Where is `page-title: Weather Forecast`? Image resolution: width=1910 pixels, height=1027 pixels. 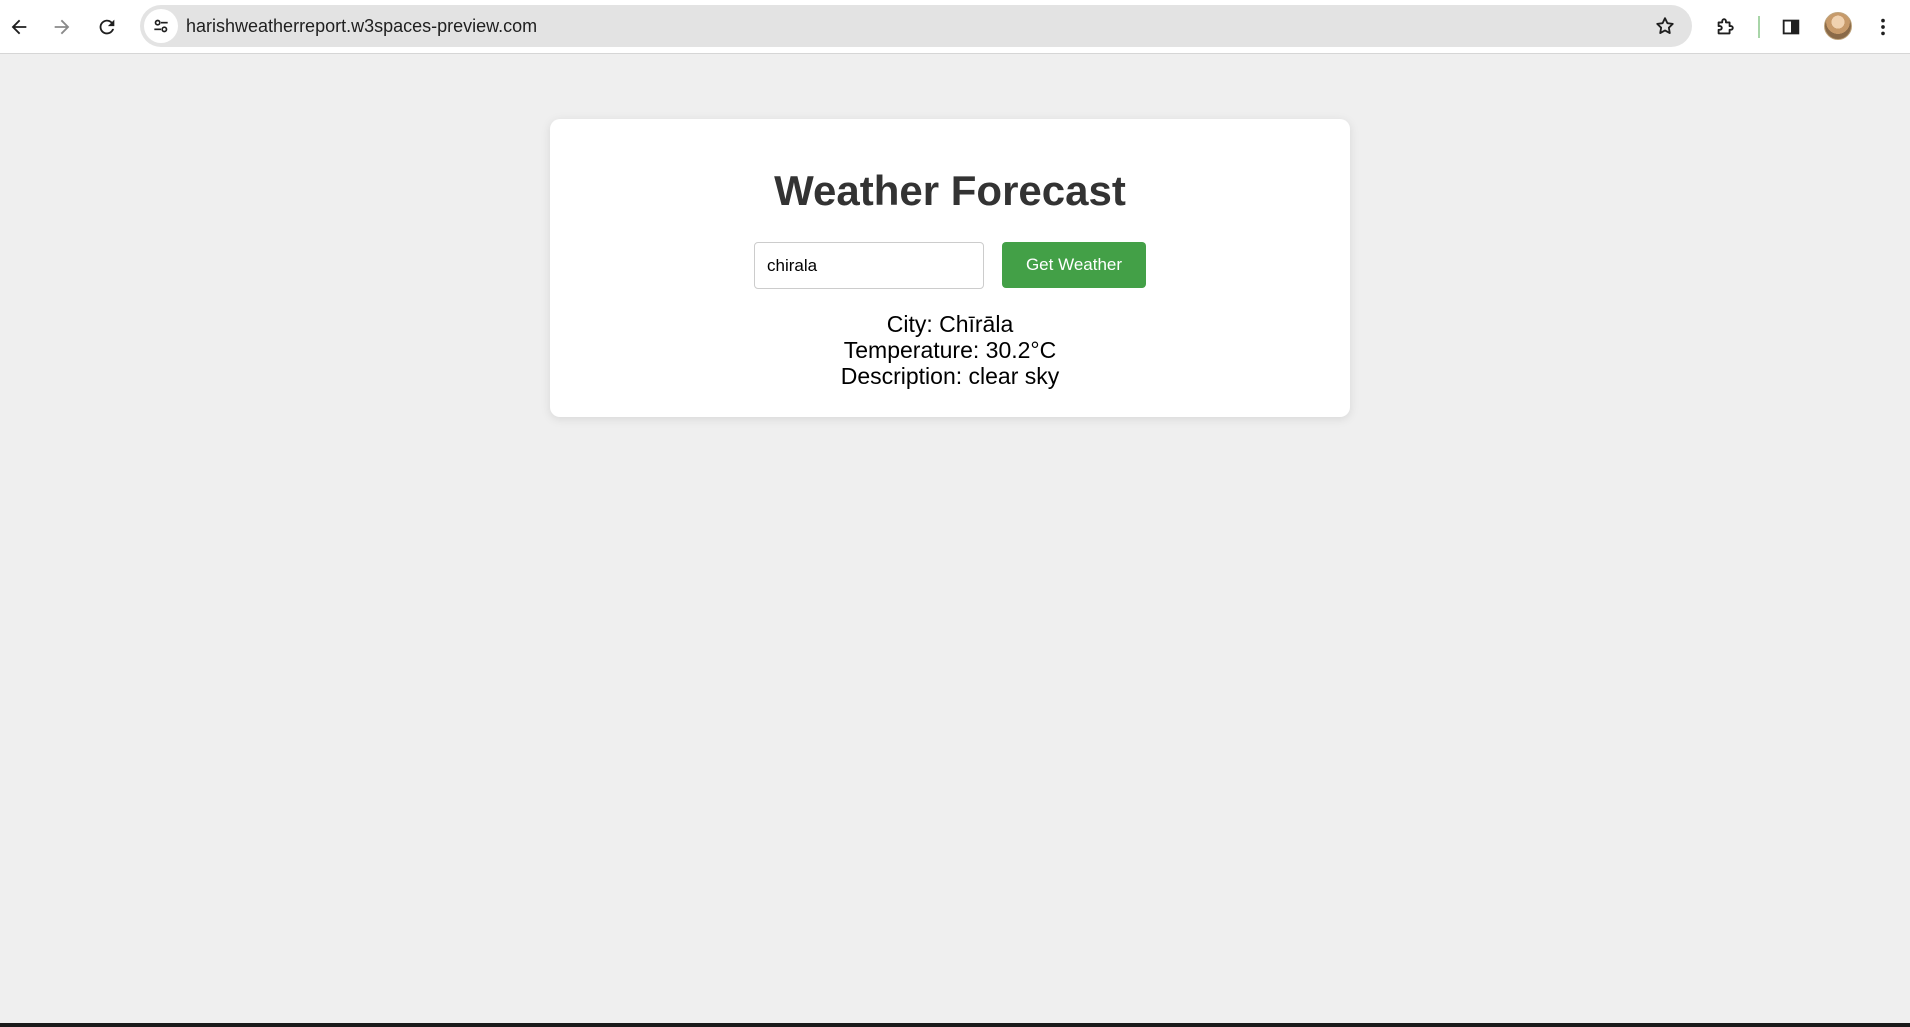
page-title: Weather Forecast is located at coordinates (950, 190).